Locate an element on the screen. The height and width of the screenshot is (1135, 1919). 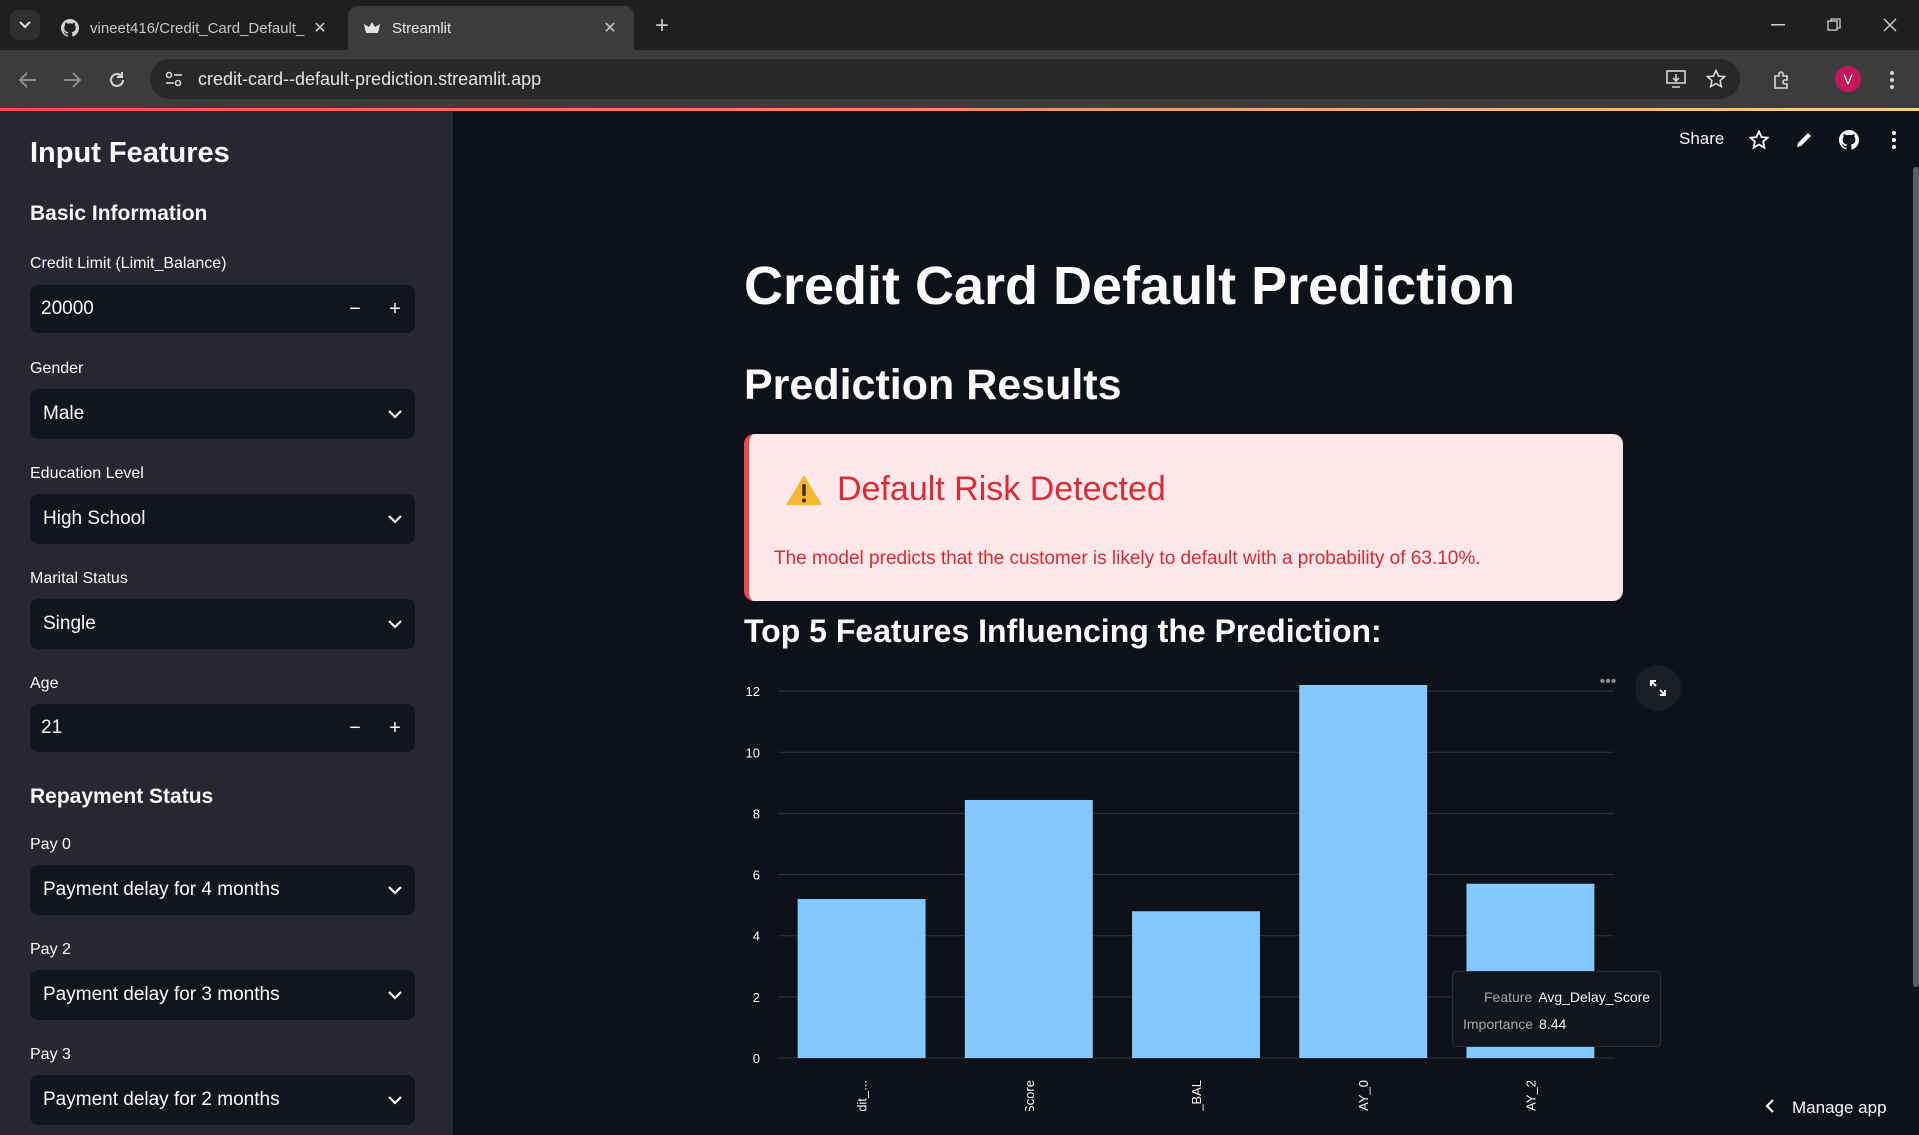
pay0-label: Pay 0 is located at coordinates (50, 844).